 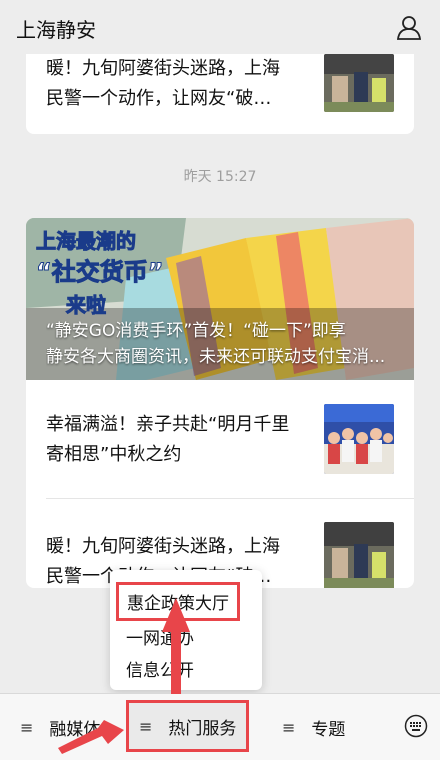 I want to click on keyboard-icon, so click(x=416, y=726).